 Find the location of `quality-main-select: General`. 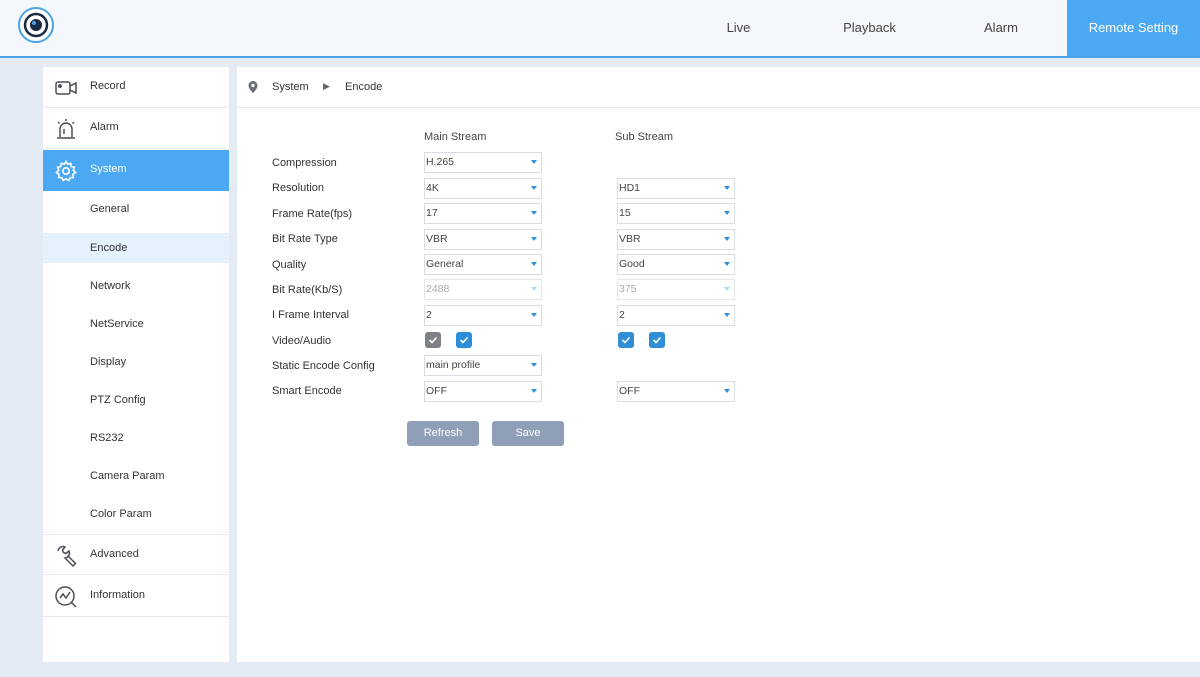

quality-main-select: General is located at coordinates (483, 264).